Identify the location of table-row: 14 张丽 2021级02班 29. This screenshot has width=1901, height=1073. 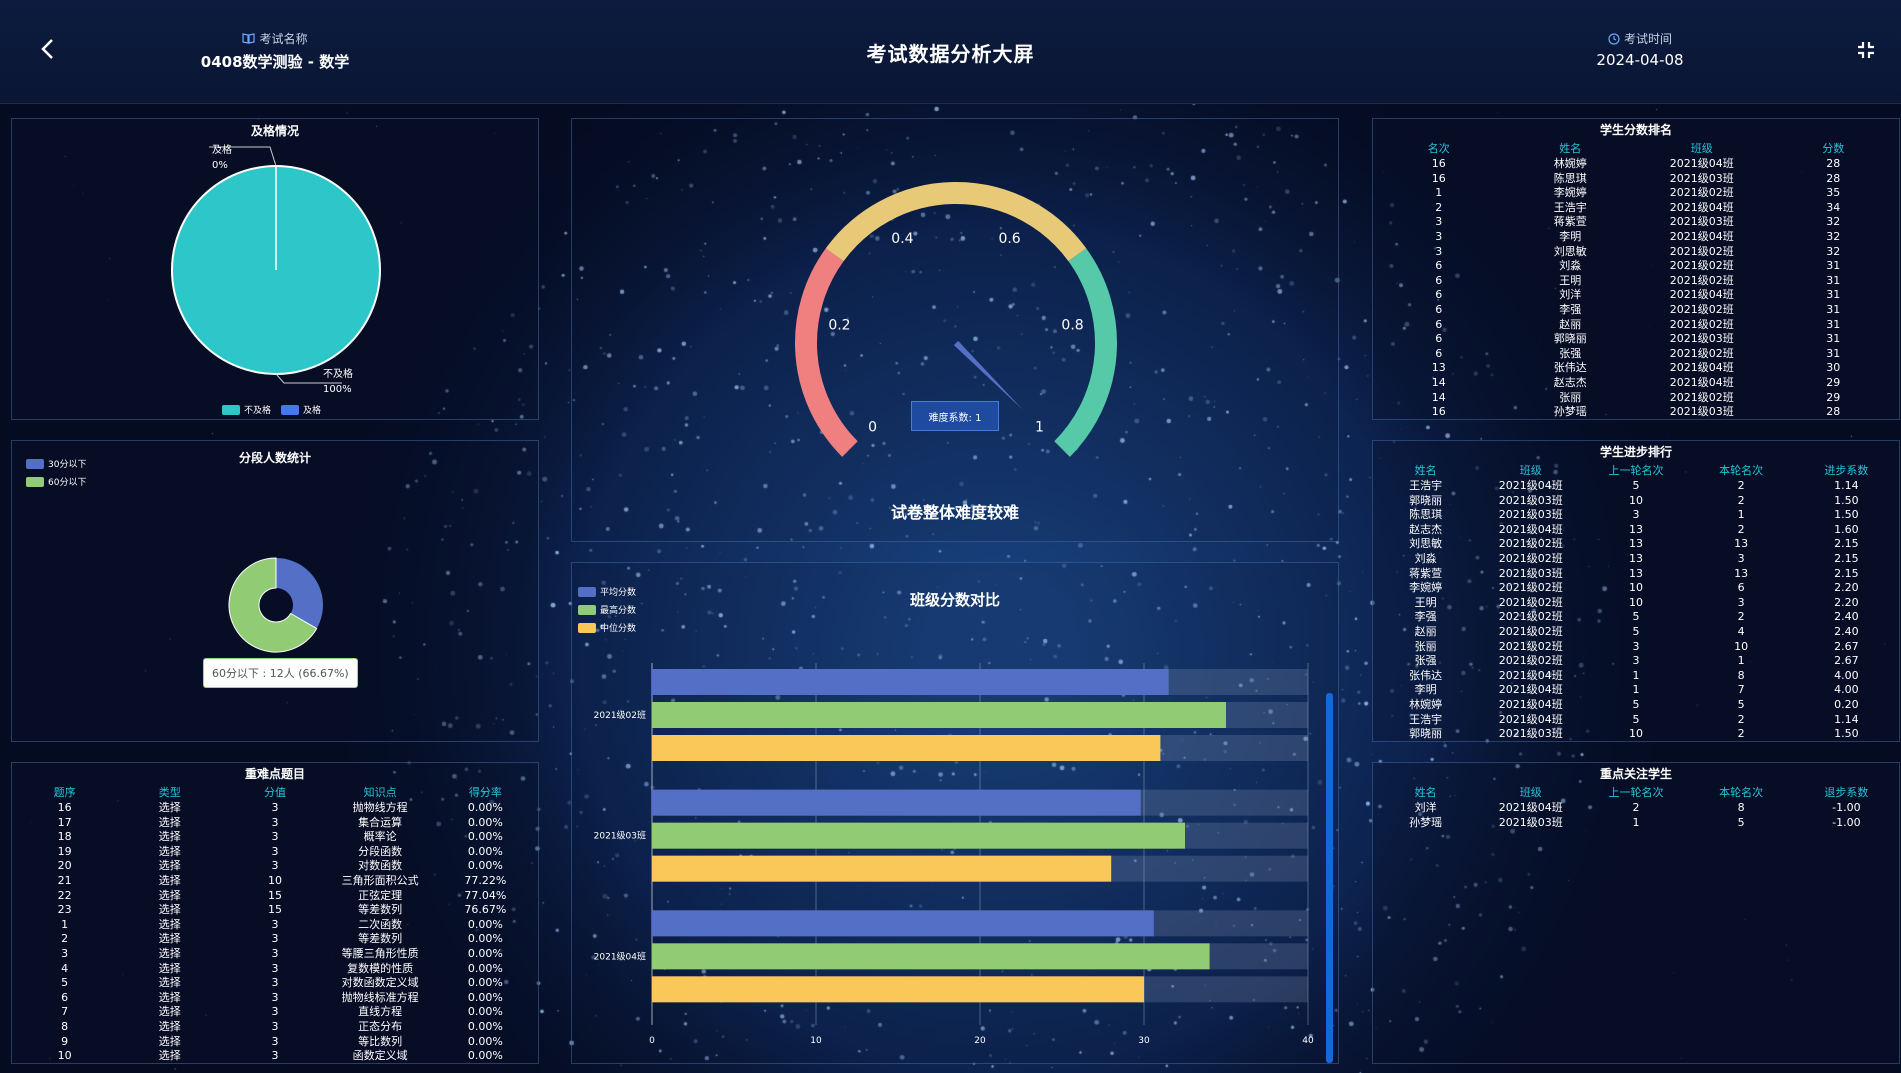
(1636, 398).